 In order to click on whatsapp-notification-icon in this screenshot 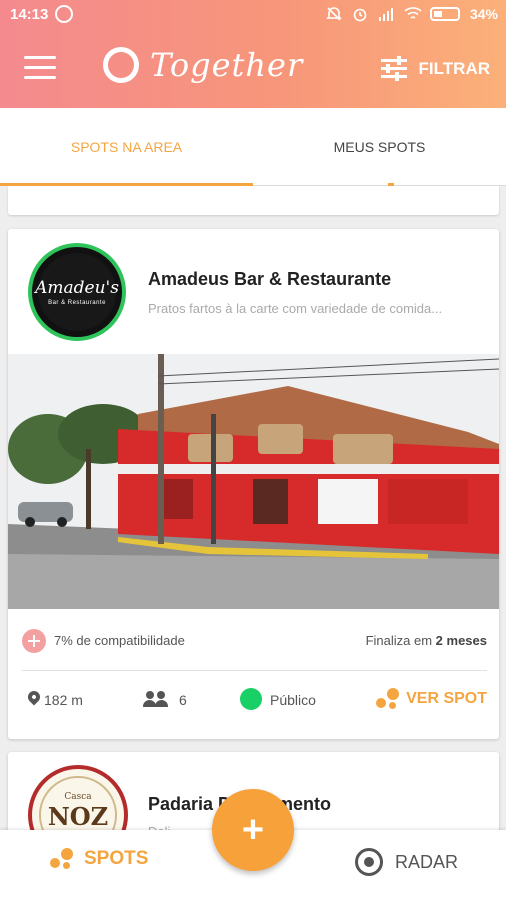, I will do `click(64, 14)`.